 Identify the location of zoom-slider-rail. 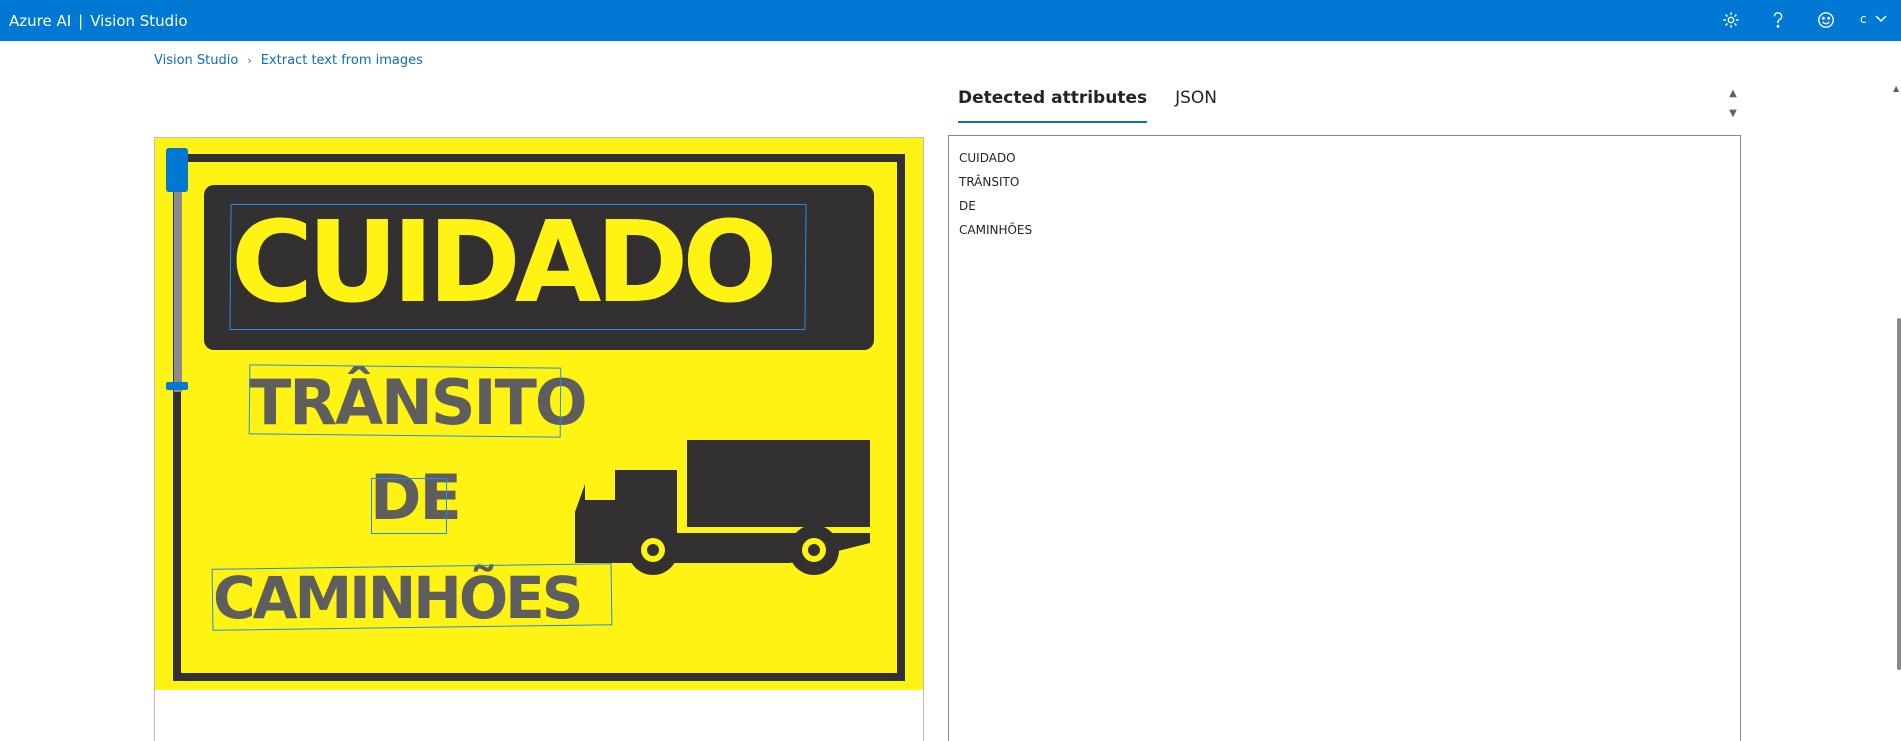
(178, 292).